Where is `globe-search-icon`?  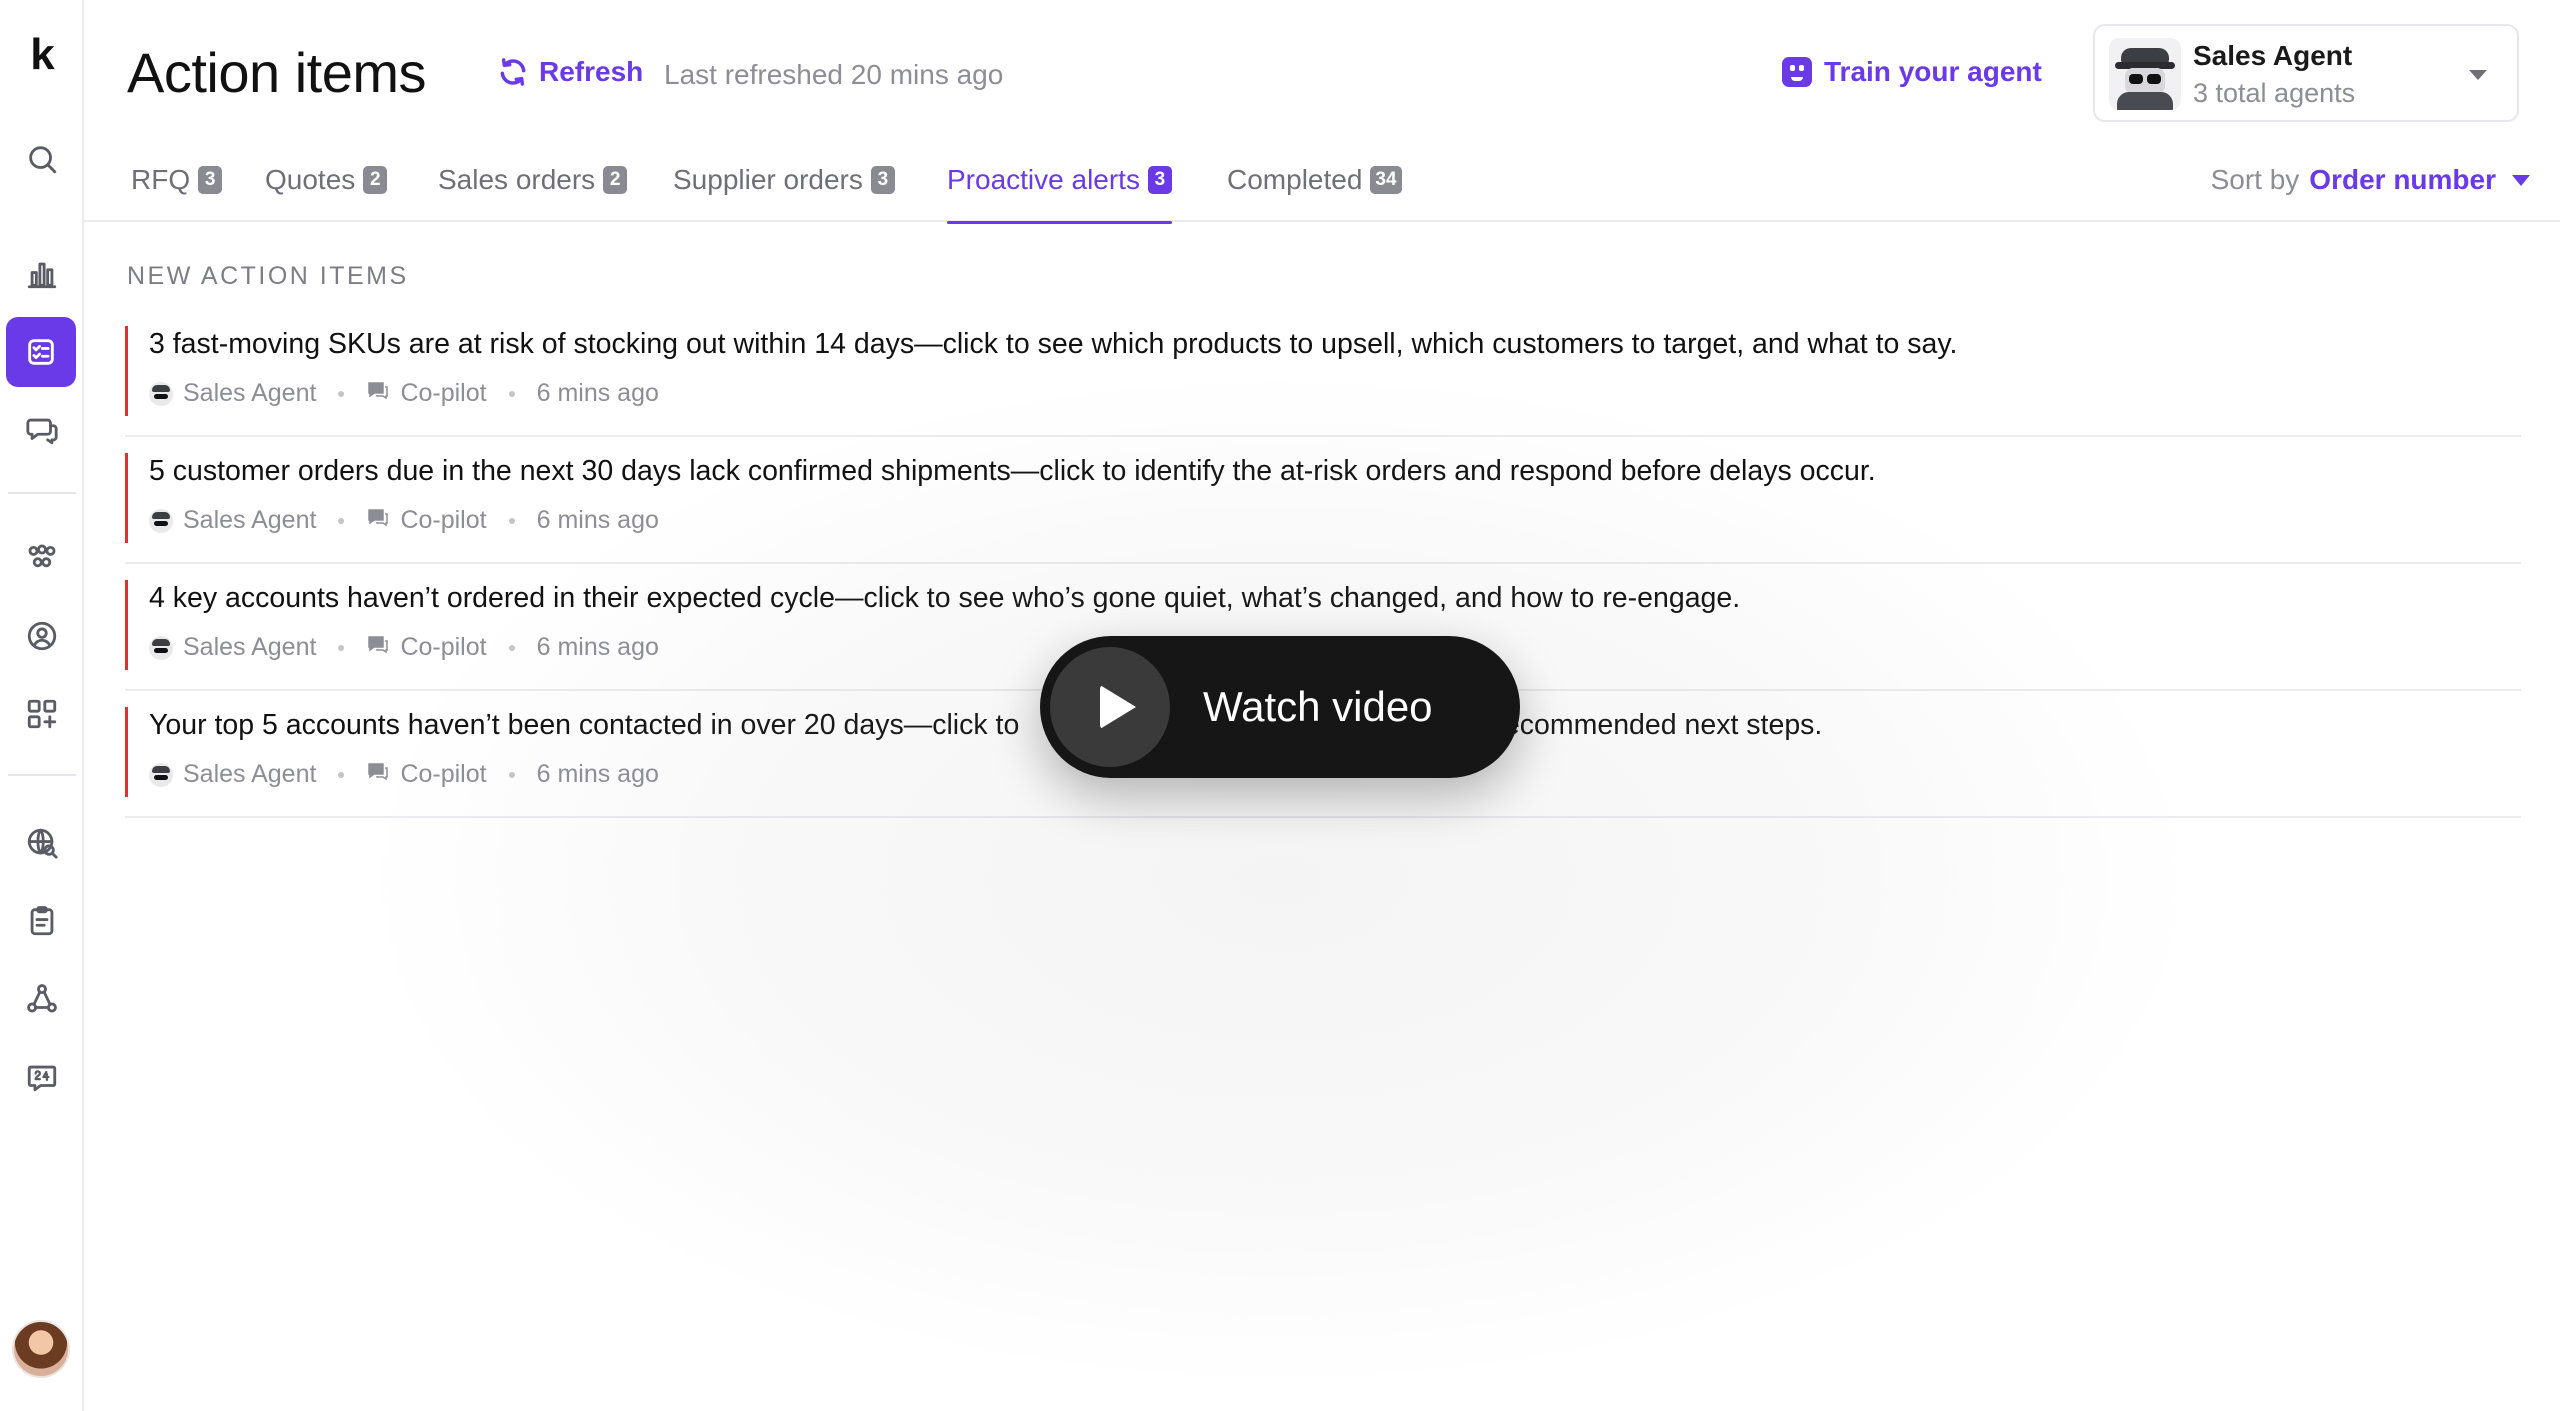 globe-search-icon is located at coordinates (42, 843).